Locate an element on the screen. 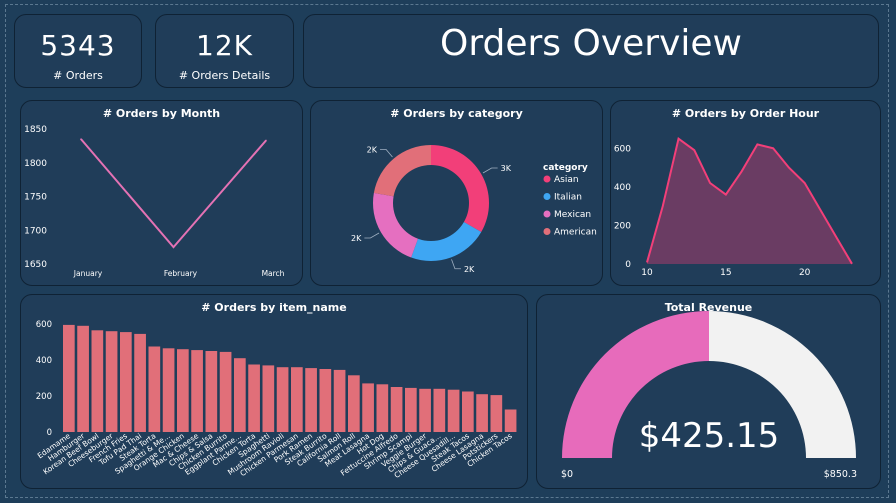  orders-kpi-card: 5343 # Orders is located at coordinates (78, 51).